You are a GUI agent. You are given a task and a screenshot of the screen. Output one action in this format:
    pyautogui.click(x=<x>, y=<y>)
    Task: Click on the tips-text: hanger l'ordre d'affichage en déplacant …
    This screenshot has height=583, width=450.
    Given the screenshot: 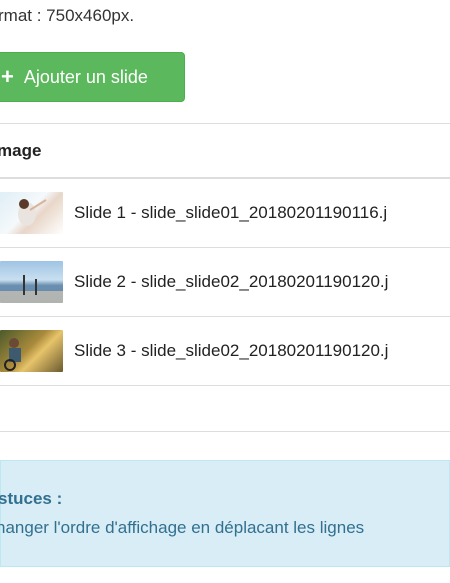 What is the action you would take?
    pyautogui.click(x=182, y=527)
    